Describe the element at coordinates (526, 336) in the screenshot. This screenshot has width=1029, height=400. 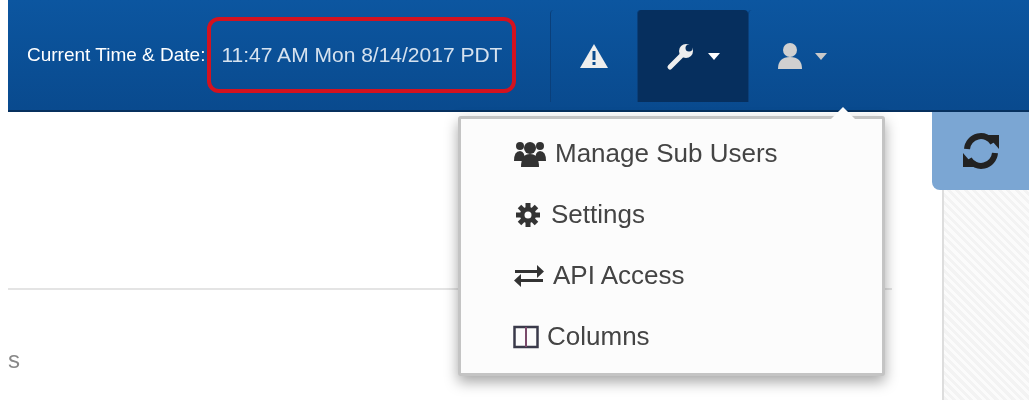
I see `columns-icon` at that location.